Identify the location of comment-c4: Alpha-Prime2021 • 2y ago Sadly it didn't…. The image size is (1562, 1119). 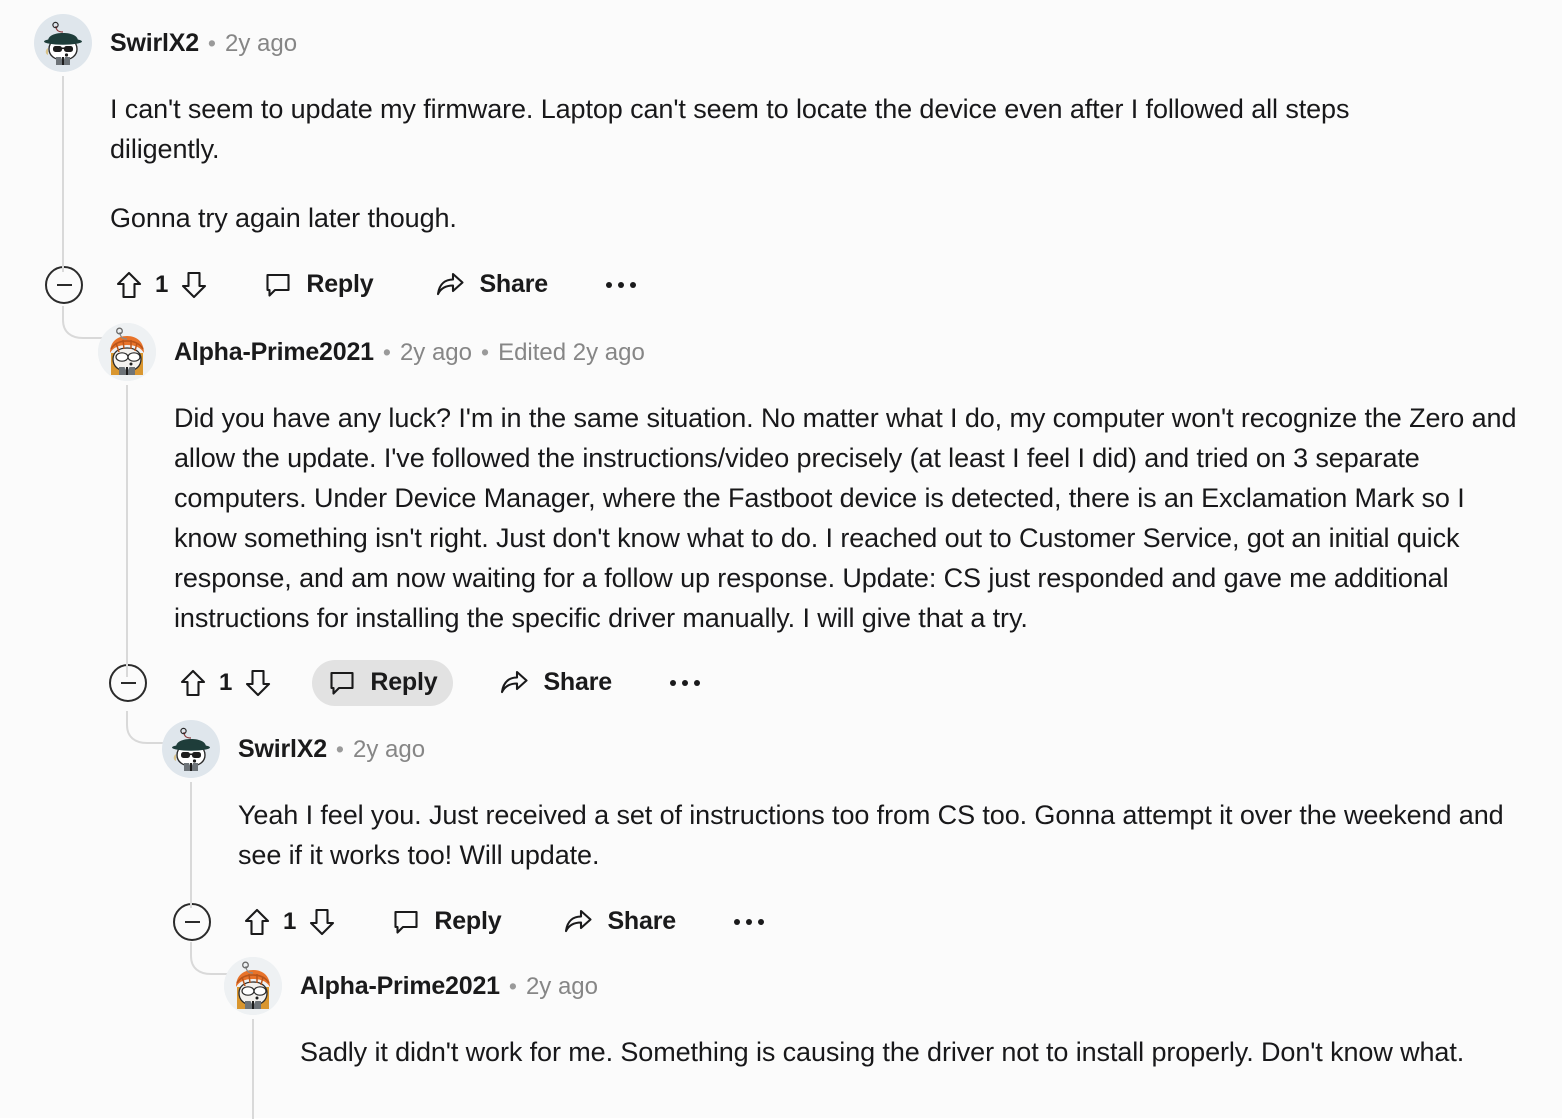
(884, 1038).